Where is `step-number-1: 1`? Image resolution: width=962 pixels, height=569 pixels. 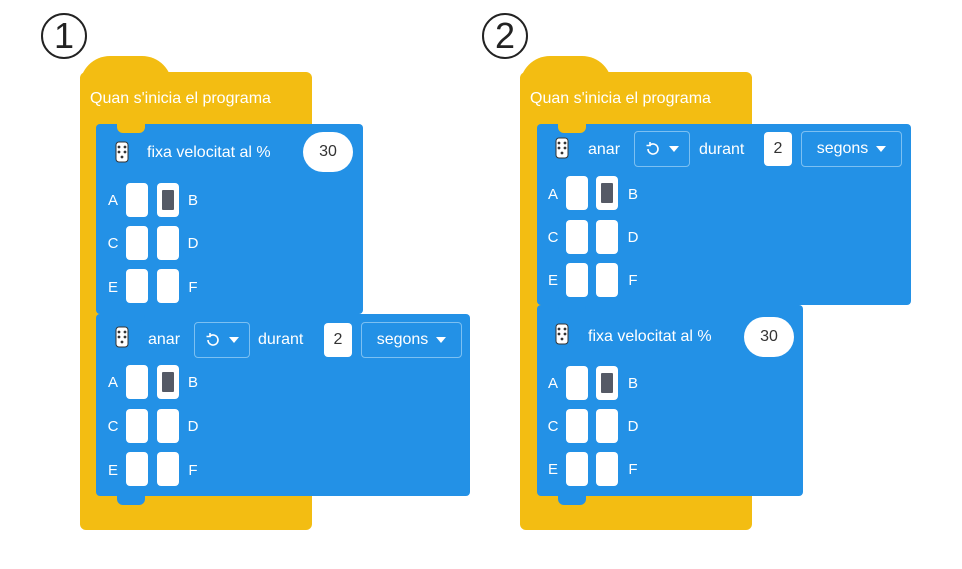 step-number-1: 1 is located at coordinates (64, 36).